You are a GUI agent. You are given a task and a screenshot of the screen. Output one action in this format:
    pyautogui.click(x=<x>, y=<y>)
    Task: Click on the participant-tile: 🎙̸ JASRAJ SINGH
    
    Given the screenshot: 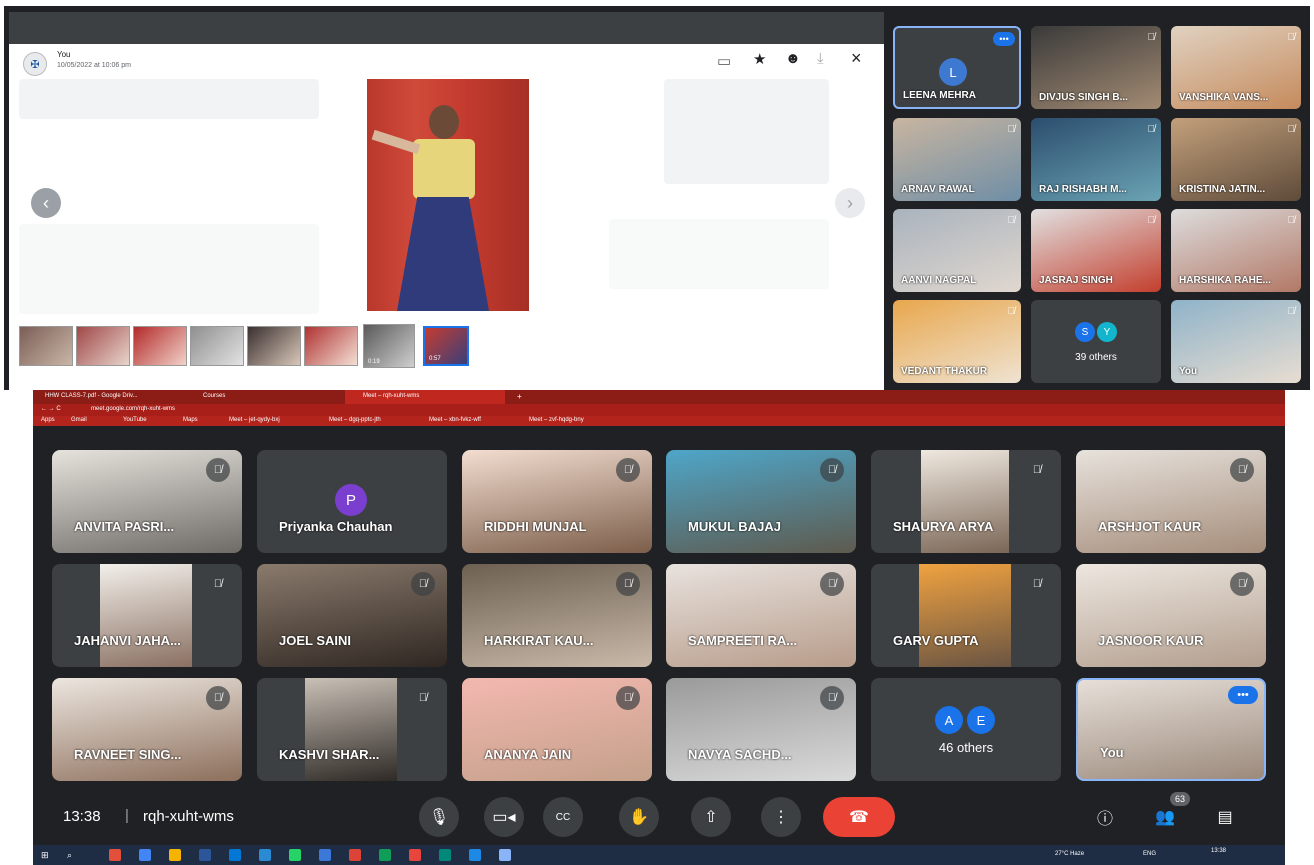 What is the action you would take?
    pyautogui.click(x=1096, y=250)
    